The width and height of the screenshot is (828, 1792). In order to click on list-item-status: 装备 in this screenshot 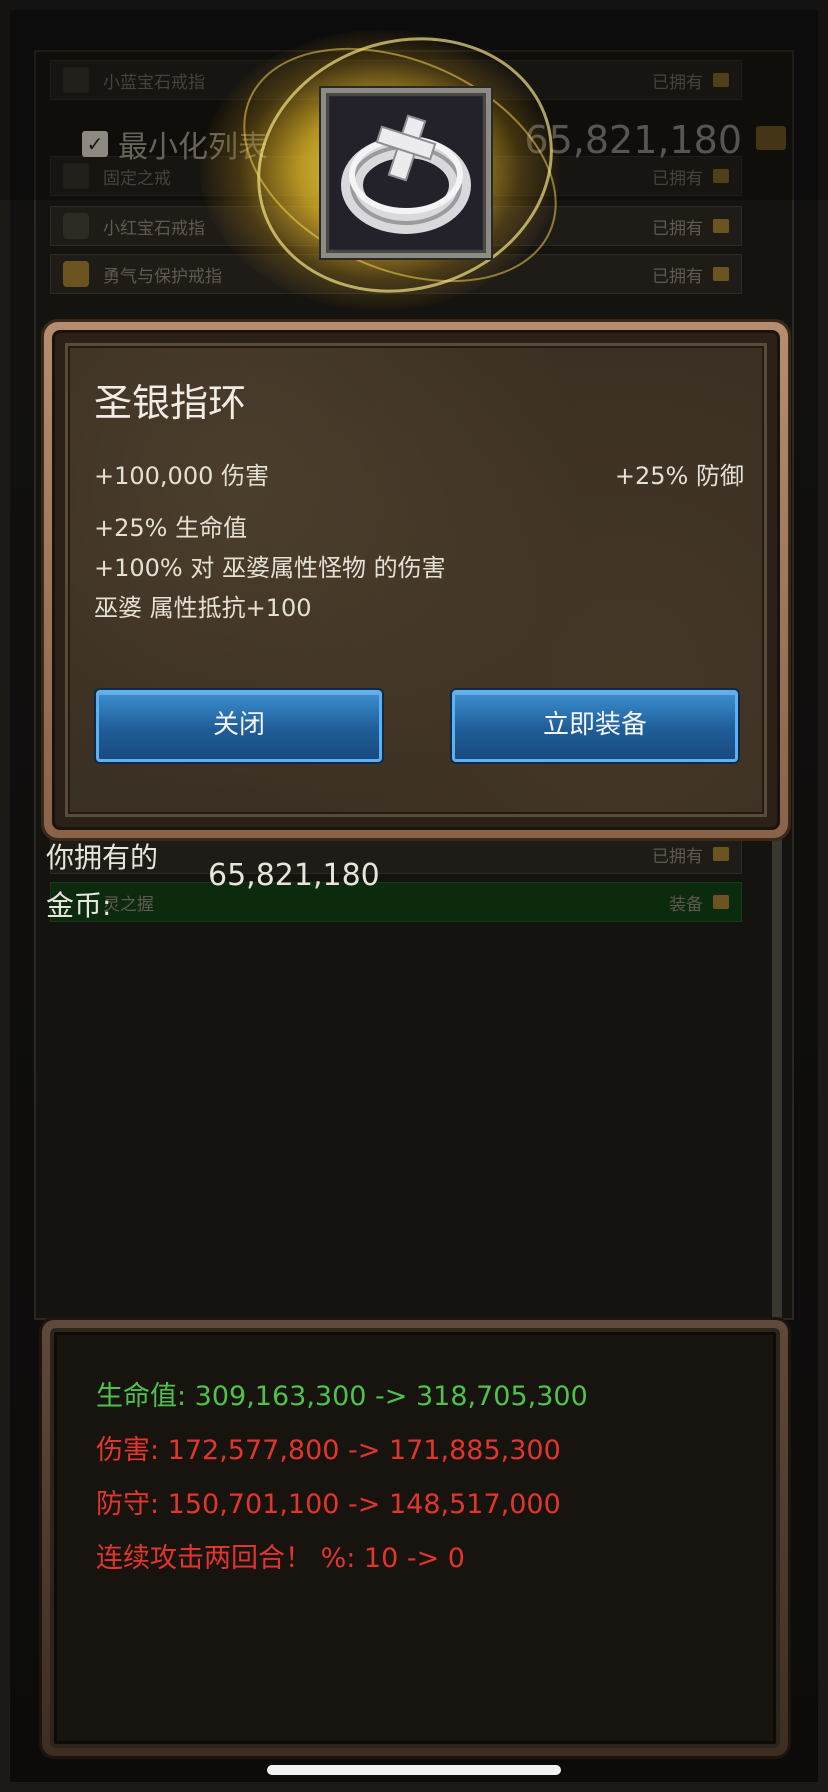, I will do `click(686, 904)`.